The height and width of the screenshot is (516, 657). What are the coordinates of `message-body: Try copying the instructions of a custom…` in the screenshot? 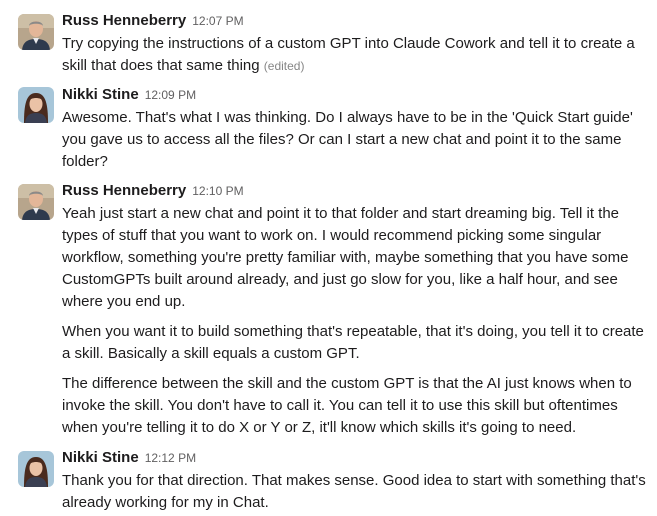 It's located at (354, 55).